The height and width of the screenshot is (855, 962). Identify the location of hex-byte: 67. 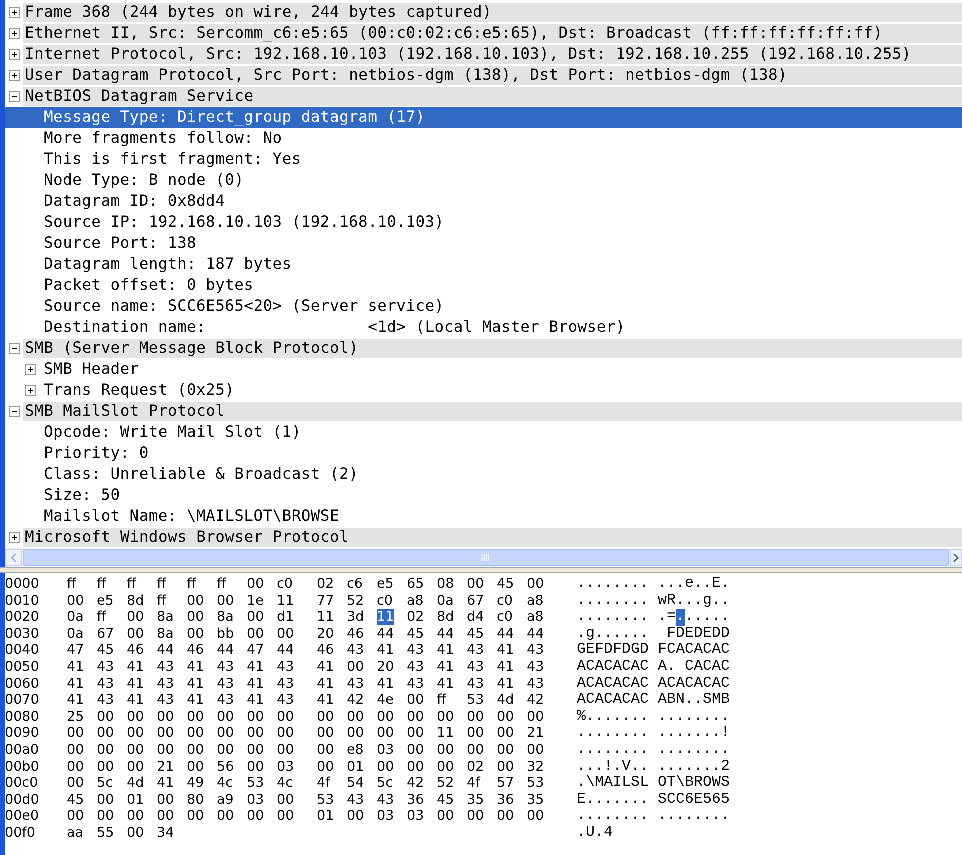
(105, 634).